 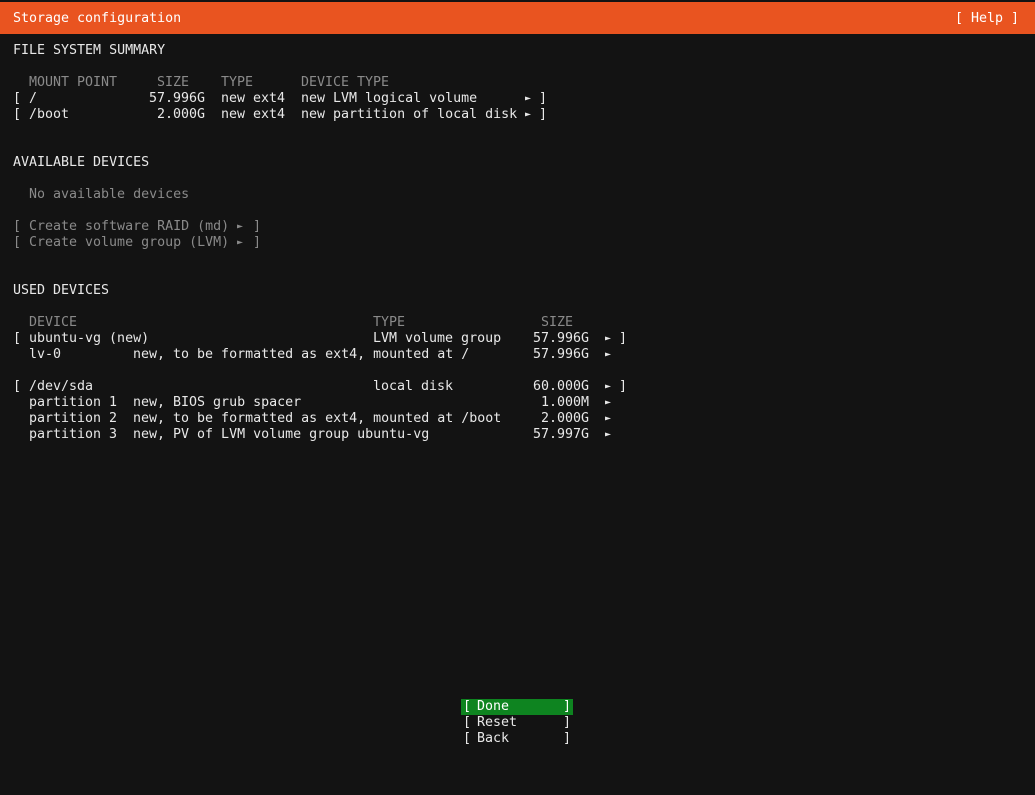 I want to click on device-name: partition 3, so click(x=73, y=434).